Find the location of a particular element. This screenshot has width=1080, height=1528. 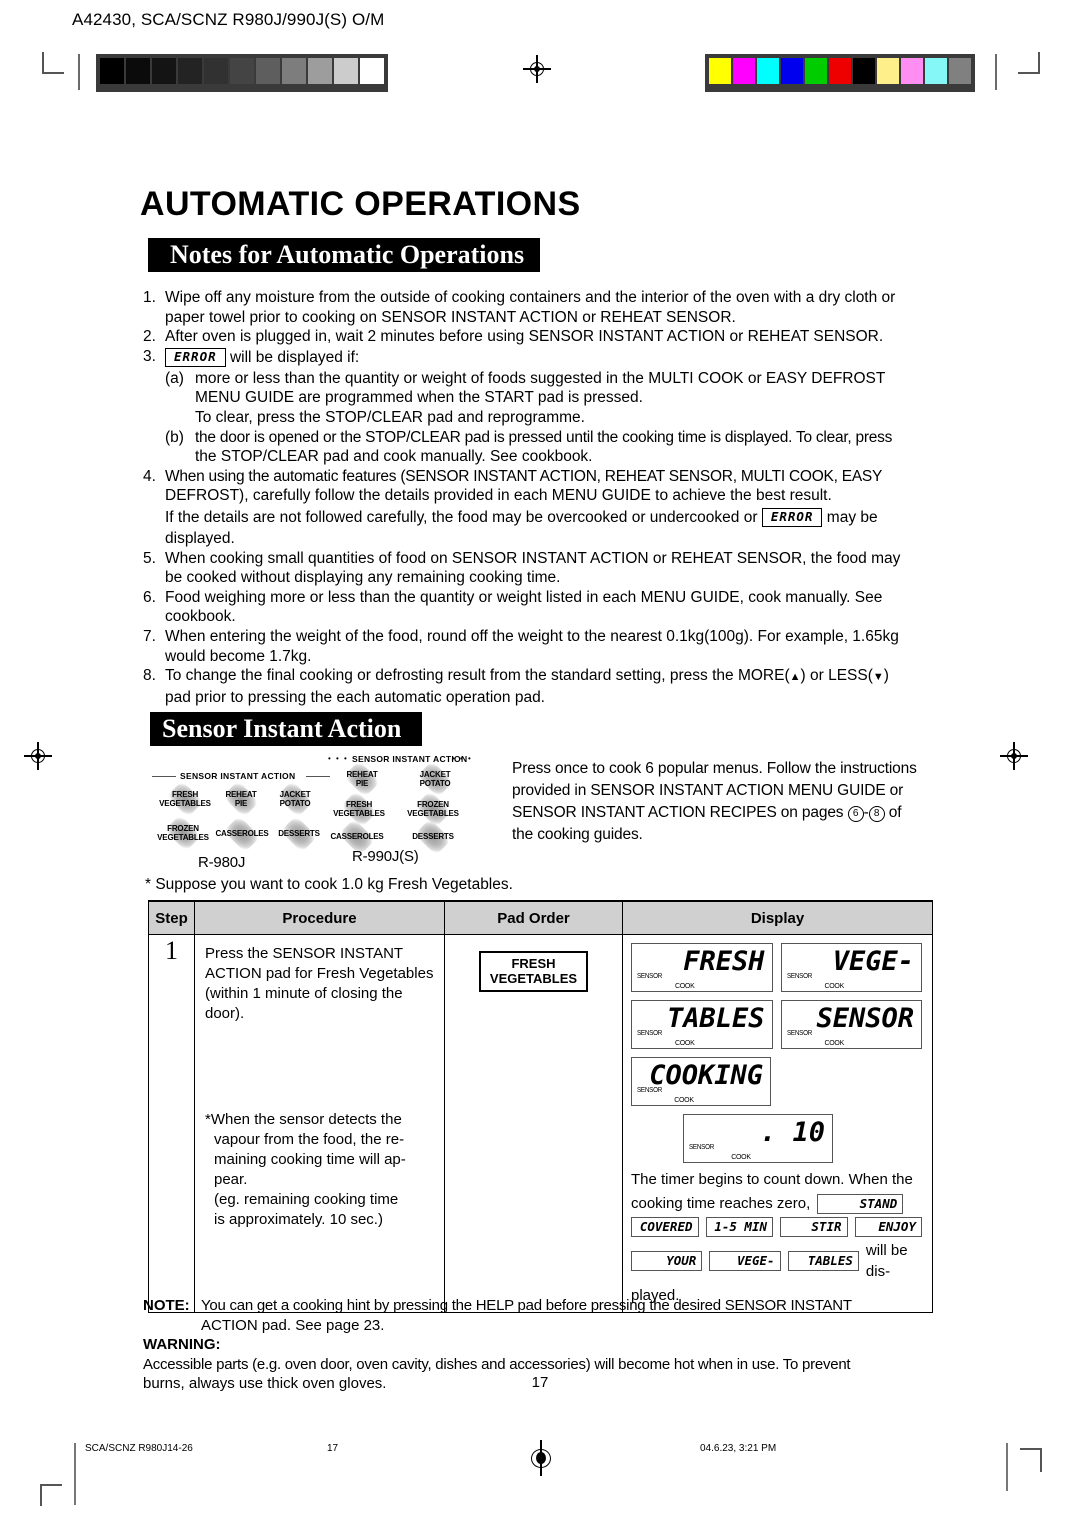

pad-label-line2: POTATO is located at coordinates (435, 783).